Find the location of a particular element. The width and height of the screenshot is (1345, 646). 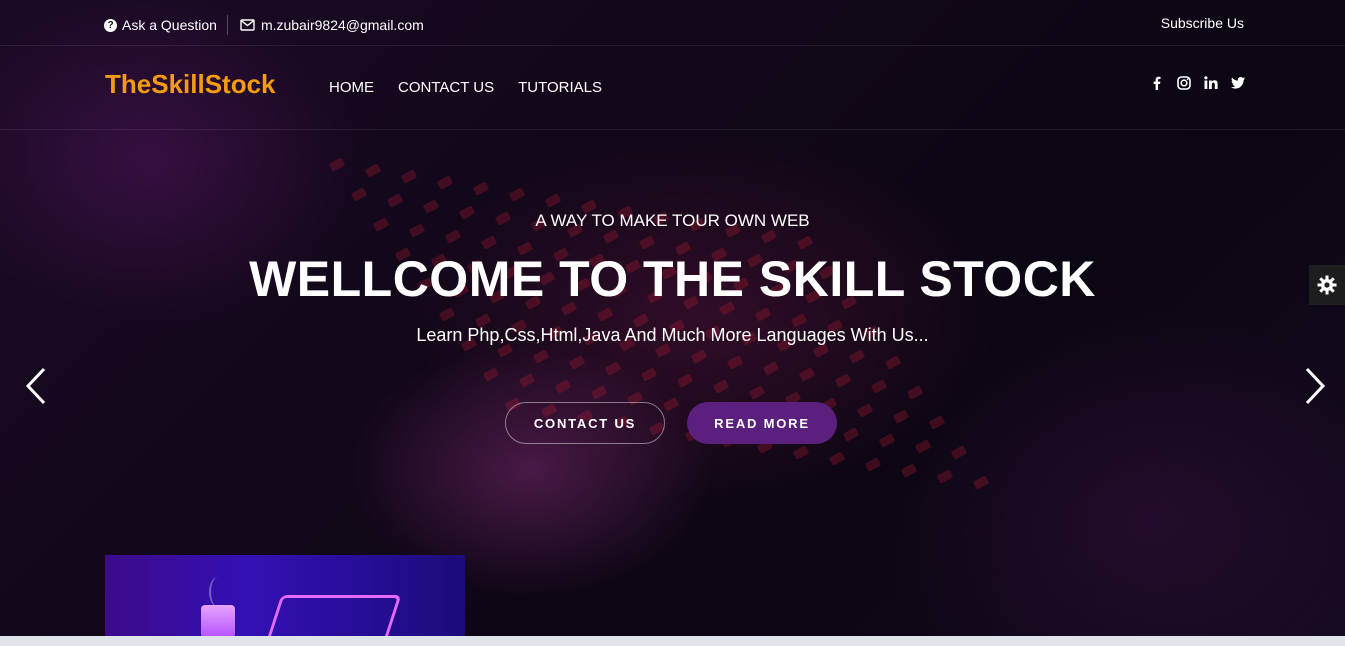

steam-decoration is located at coordinates (218, 592).